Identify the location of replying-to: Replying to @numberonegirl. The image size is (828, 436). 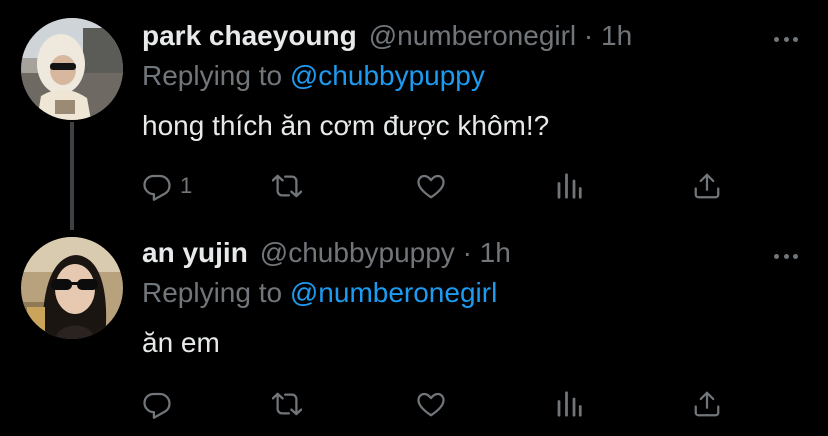
(319, 293).